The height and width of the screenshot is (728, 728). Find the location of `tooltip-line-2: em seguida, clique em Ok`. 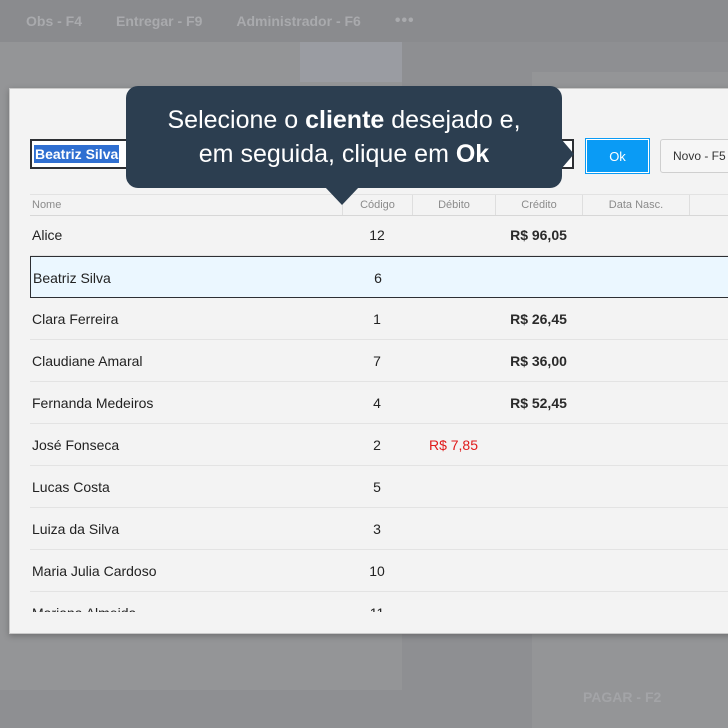

tooltip-line-2: em seguida, clique em Ok is located at coordinates (344, 154).